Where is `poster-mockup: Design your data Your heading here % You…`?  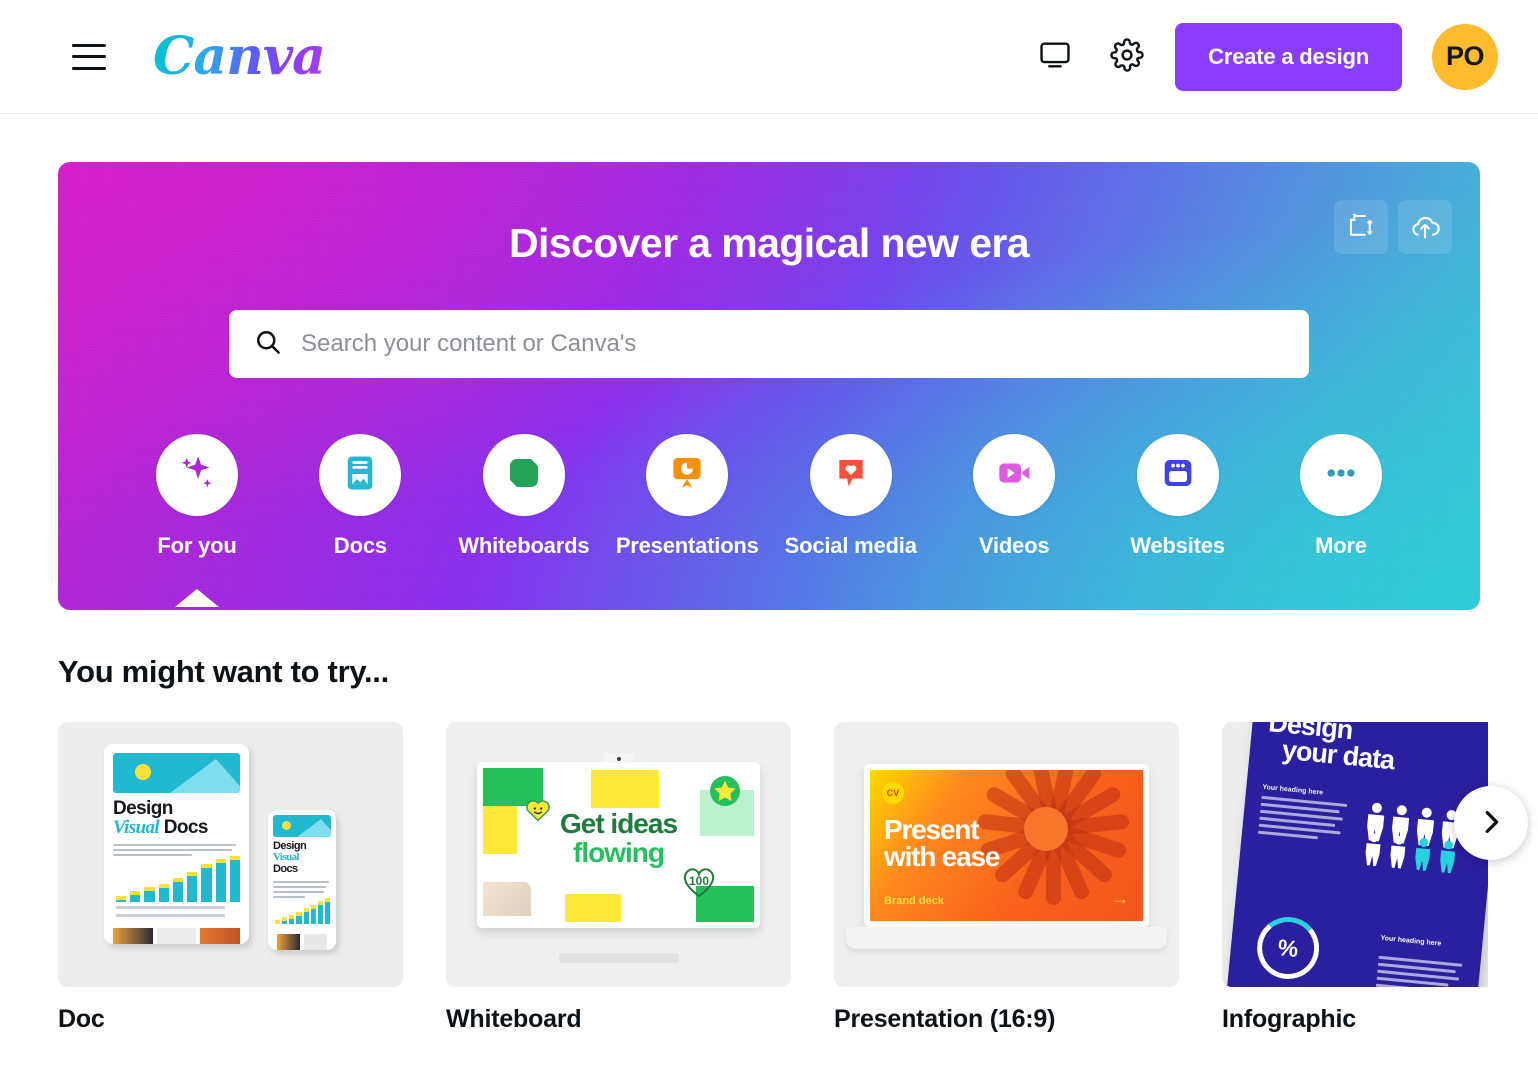
poster-mockup: Design your data Your heading here % You… is located at coordinates (1356, 854).